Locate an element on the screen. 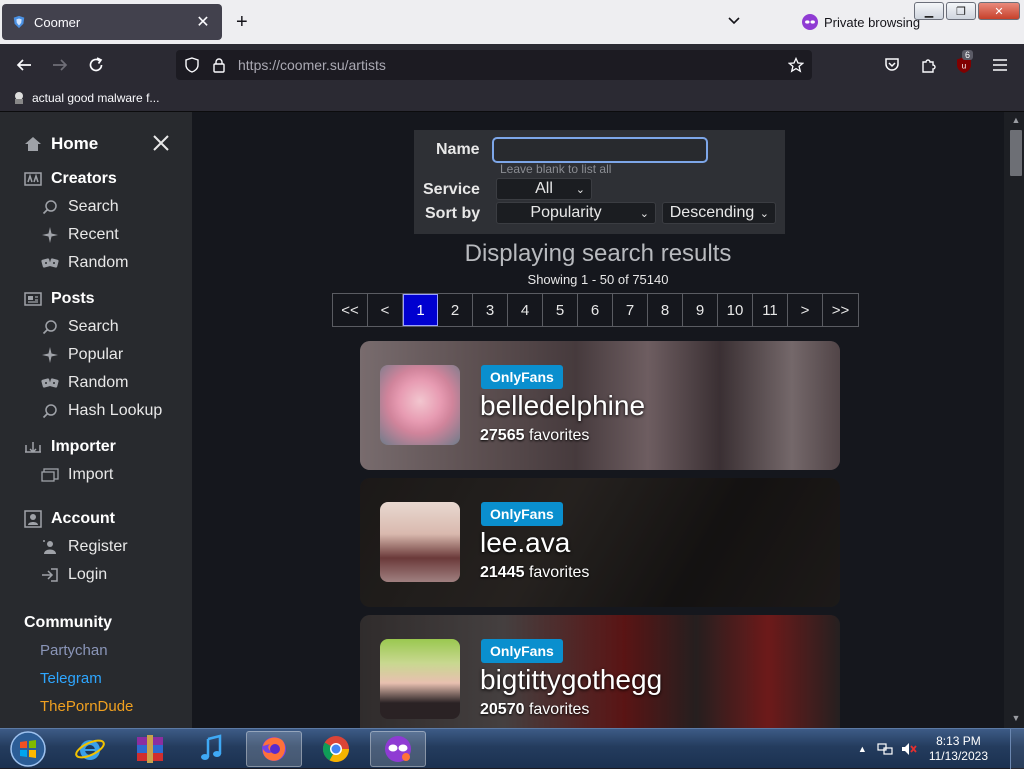  sidebar-item-label: Random is located at coordinates (98, 382).